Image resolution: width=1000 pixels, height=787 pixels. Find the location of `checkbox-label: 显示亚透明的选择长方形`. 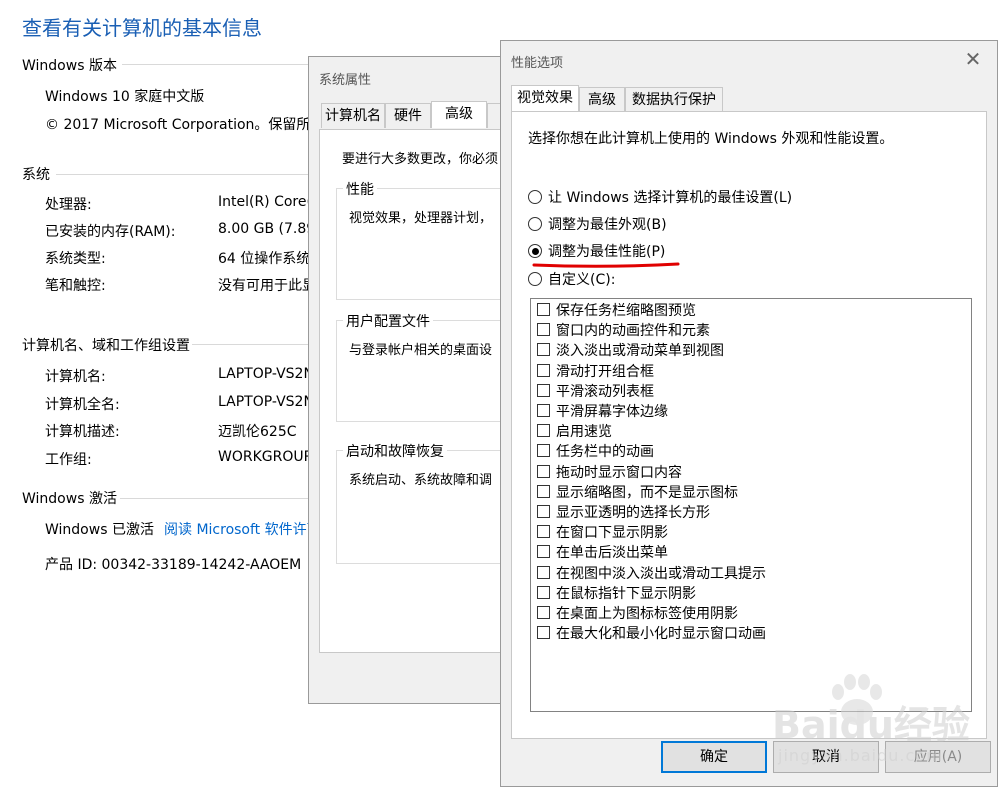

checkbox-label: 显示亚透明的选择长方形 is located at coordinates (633, 513).